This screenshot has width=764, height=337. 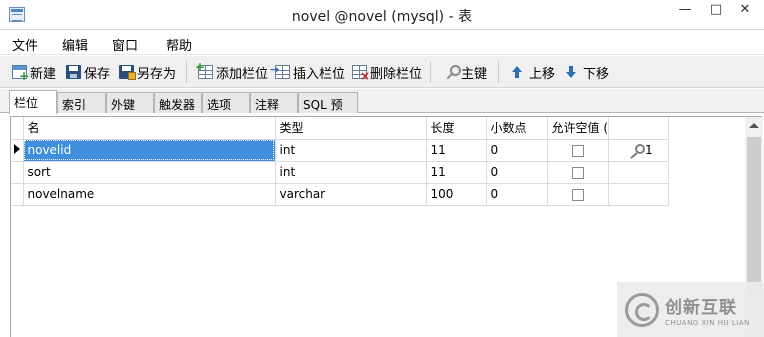 I want to click on key-cell: 1, so click(x=638, y=150).